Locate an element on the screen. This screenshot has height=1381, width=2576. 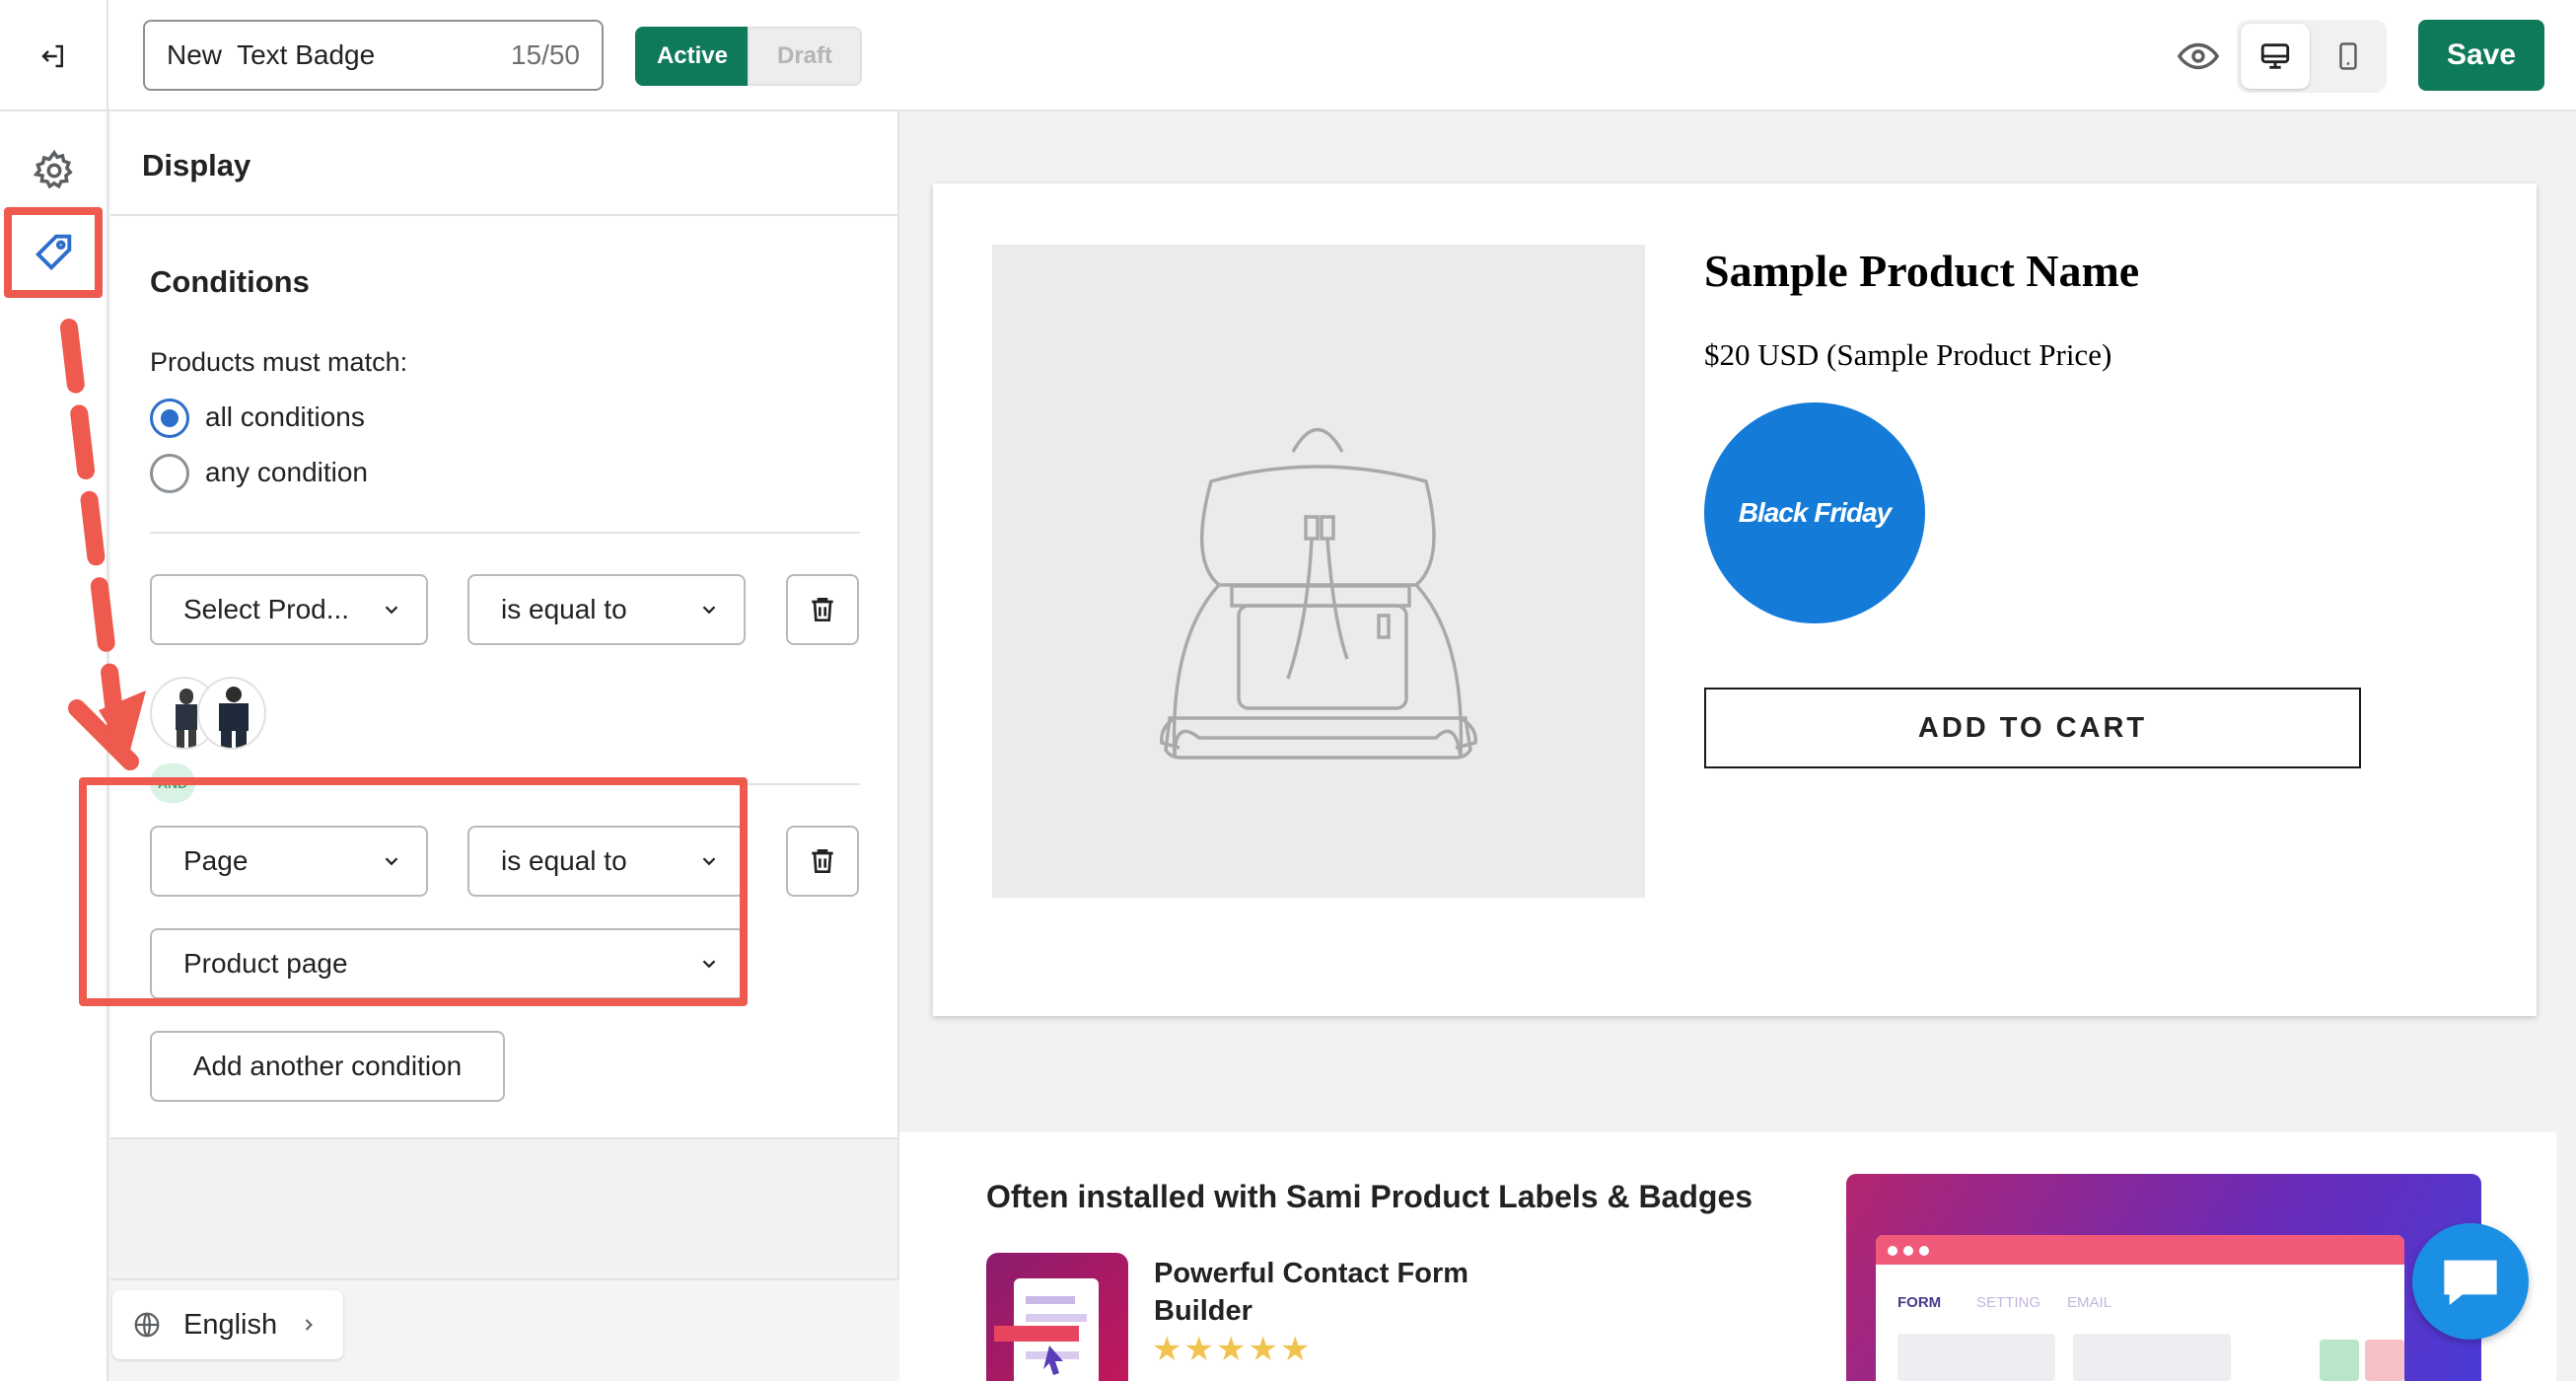
mobile-view-button is located at coordinates (2348, 57).